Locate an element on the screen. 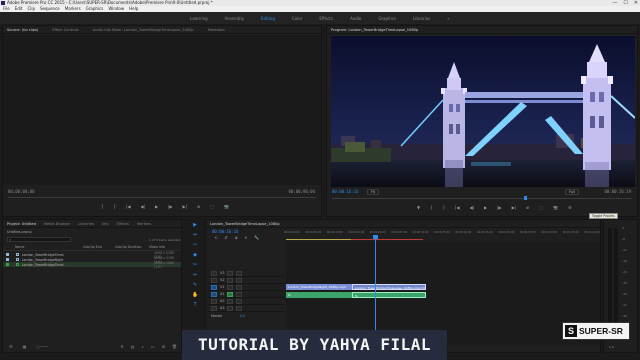  new-item-icon: ⊞ is located at coordinates (163, 346).